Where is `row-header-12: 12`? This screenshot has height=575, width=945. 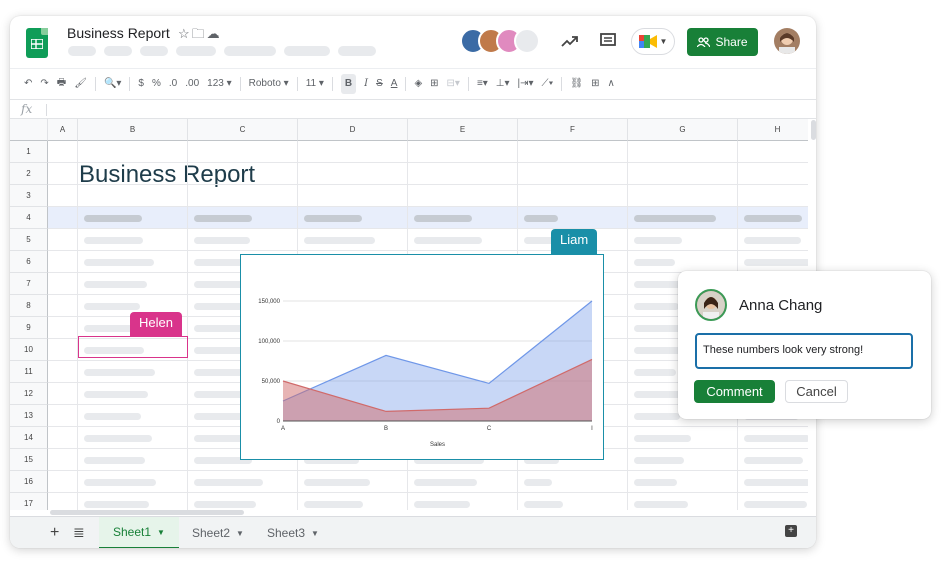
row-header-12: 12 is located at coordinates (29, 394).